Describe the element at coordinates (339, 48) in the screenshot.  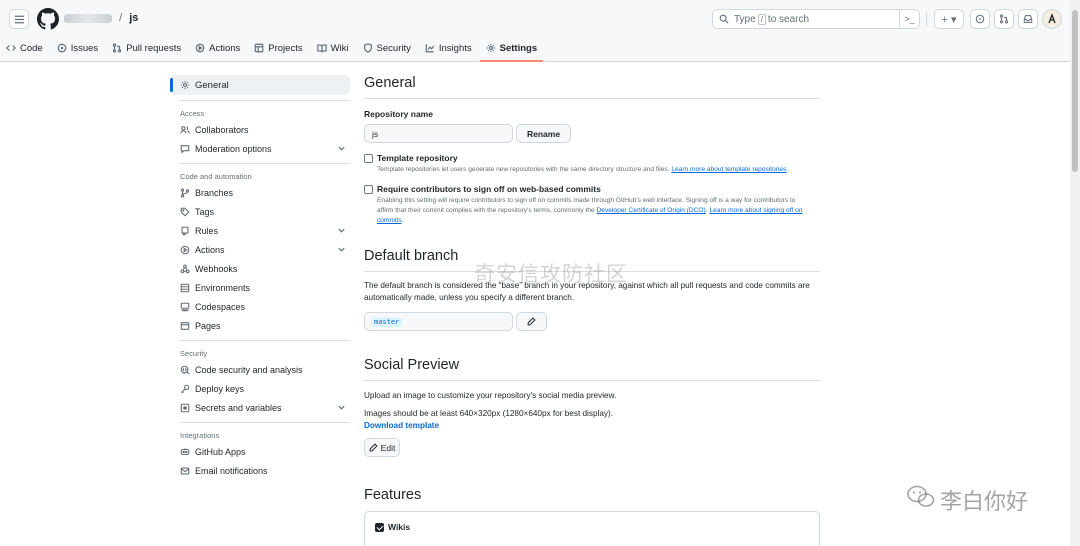
I see `tab-wiki-label: Wiki` at that location.